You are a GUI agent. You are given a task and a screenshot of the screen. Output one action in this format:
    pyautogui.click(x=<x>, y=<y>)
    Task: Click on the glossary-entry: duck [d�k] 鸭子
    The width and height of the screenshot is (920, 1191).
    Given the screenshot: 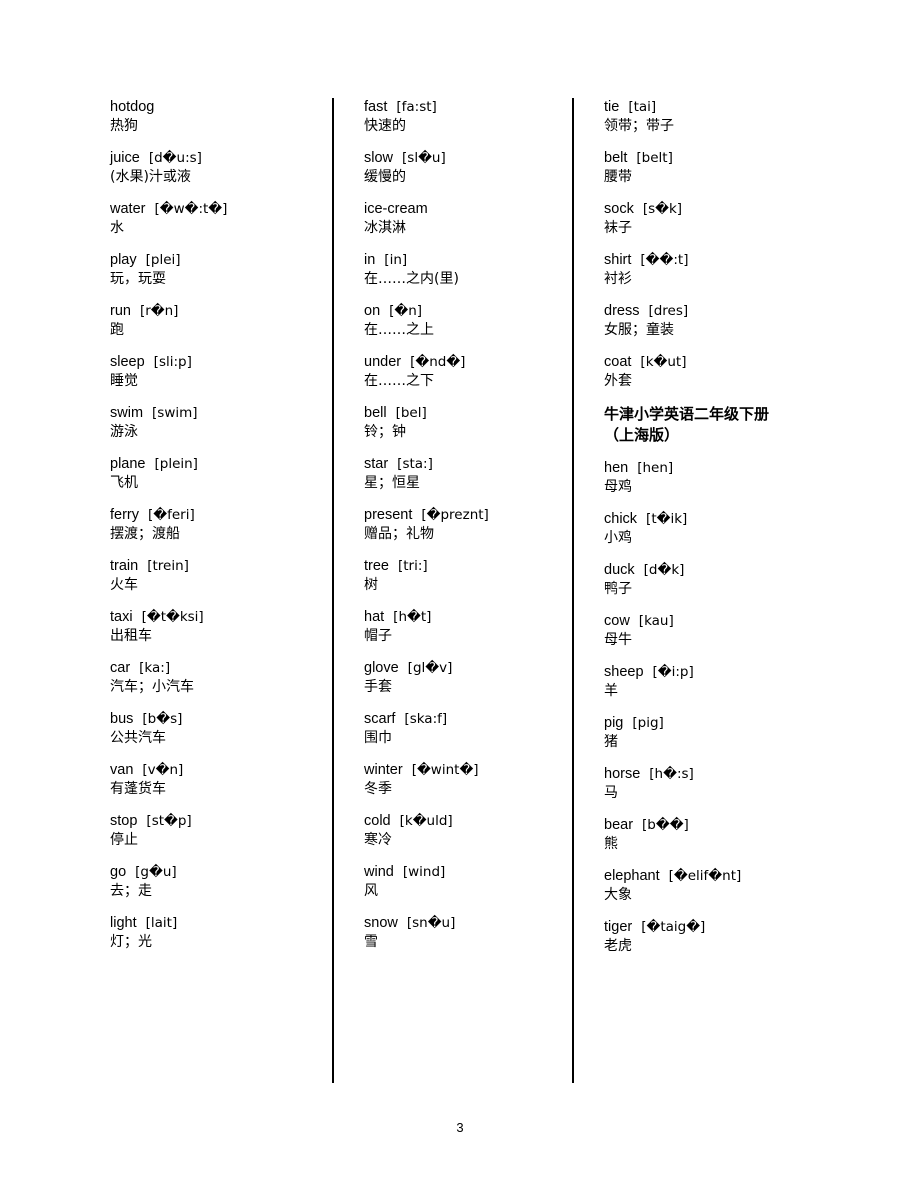 What is the action you would take?
    pyautogui.click(x=707, y=580)
    